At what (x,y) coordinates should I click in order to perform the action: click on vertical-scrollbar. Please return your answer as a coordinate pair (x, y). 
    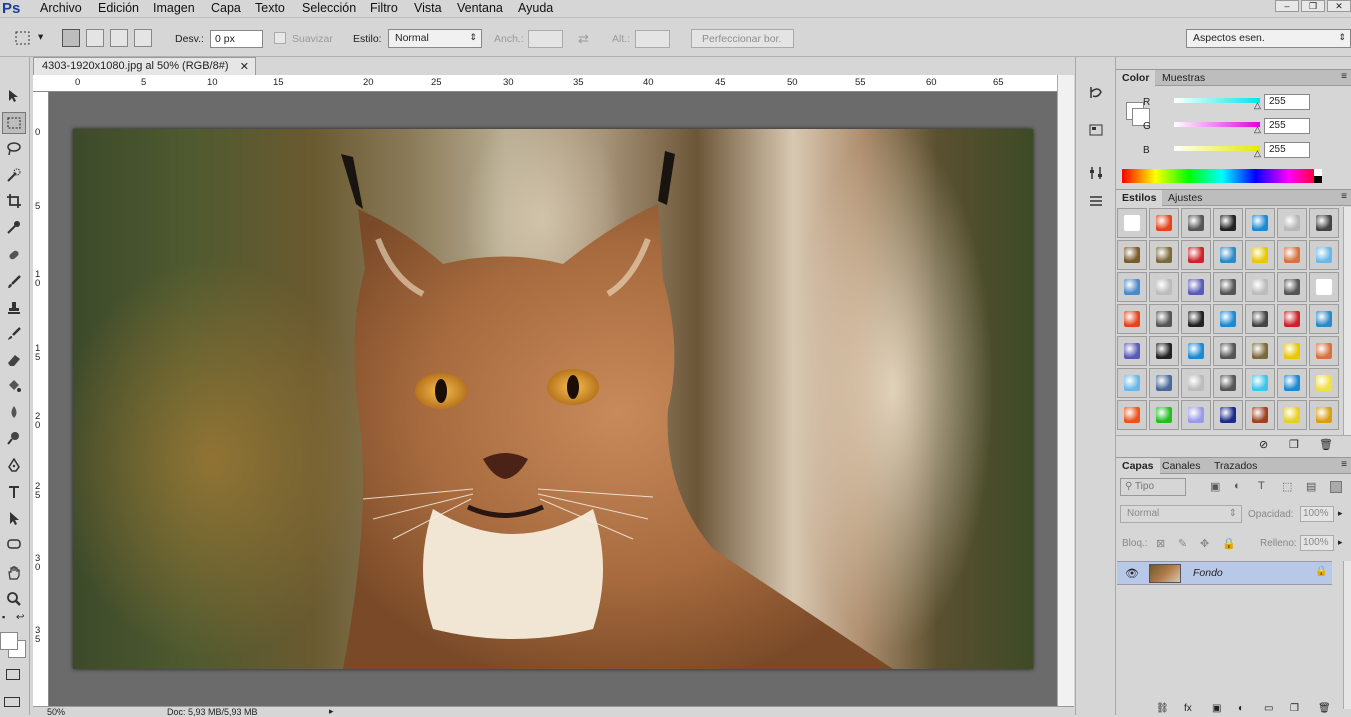
    Looking at the image, I should click on (1065, 390).